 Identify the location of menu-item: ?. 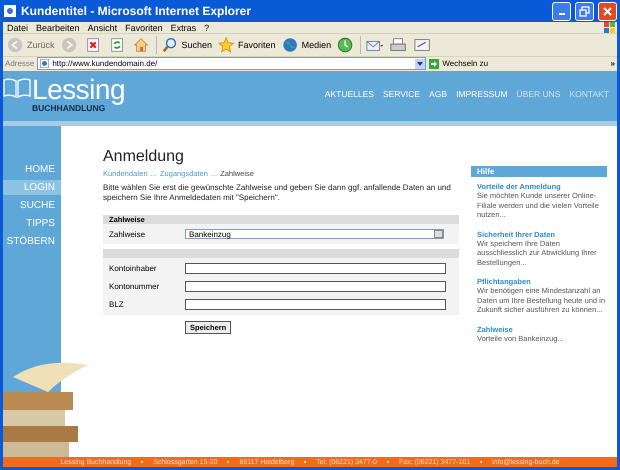
(209, 27).